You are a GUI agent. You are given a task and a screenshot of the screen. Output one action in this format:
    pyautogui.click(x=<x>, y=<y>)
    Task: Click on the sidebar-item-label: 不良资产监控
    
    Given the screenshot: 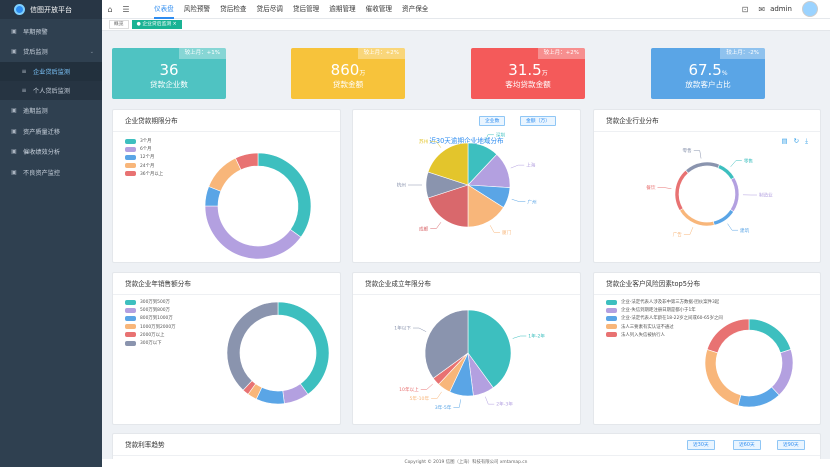 What is the action you would take?
    pyautogui.click(x=42, y=173)
    